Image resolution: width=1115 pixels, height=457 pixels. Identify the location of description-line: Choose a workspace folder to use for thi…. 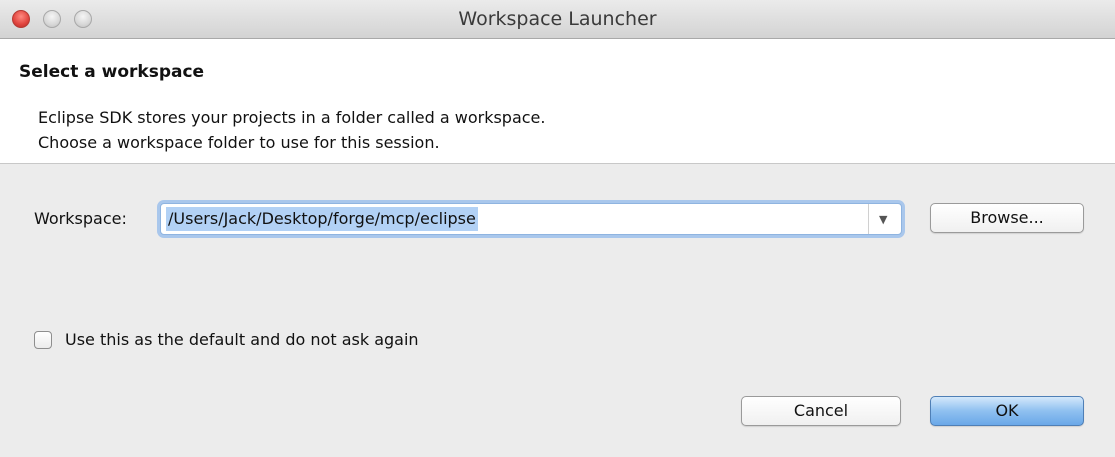
(239, 142).